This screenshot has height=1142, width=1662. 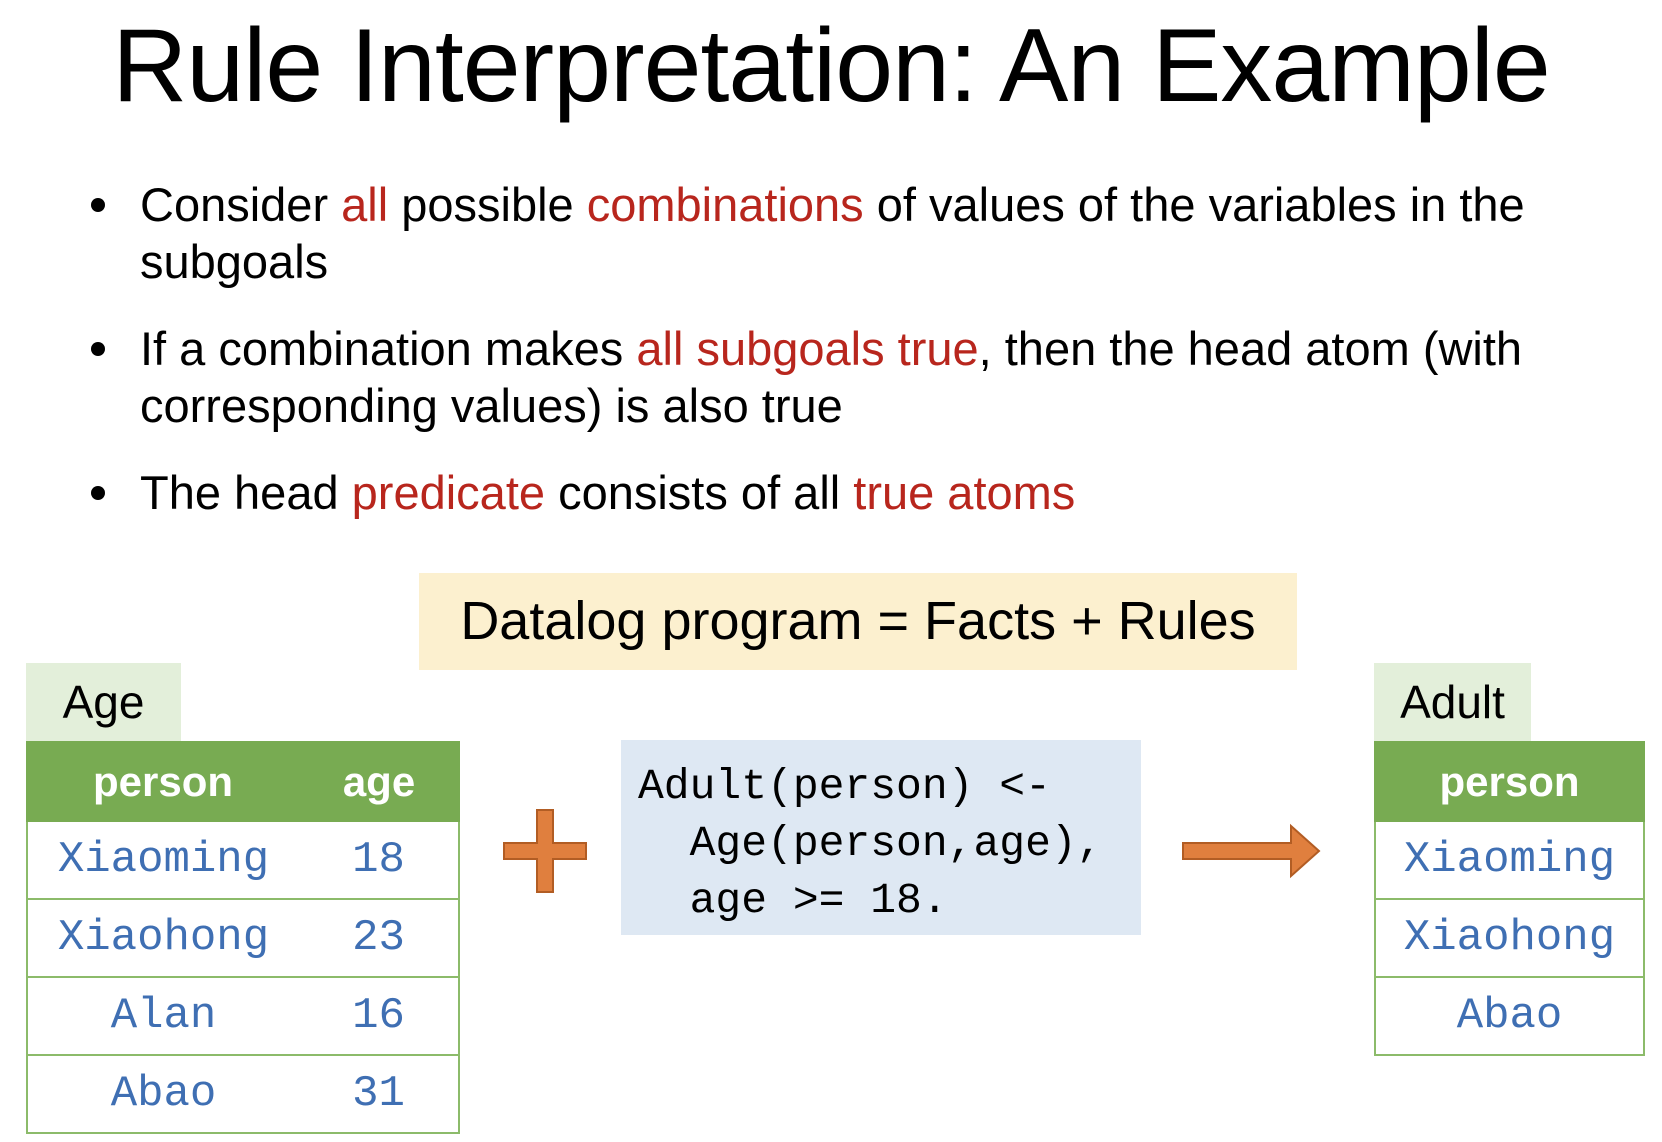 I want to click on age-cell: 16, so click(x=379, y=1016).